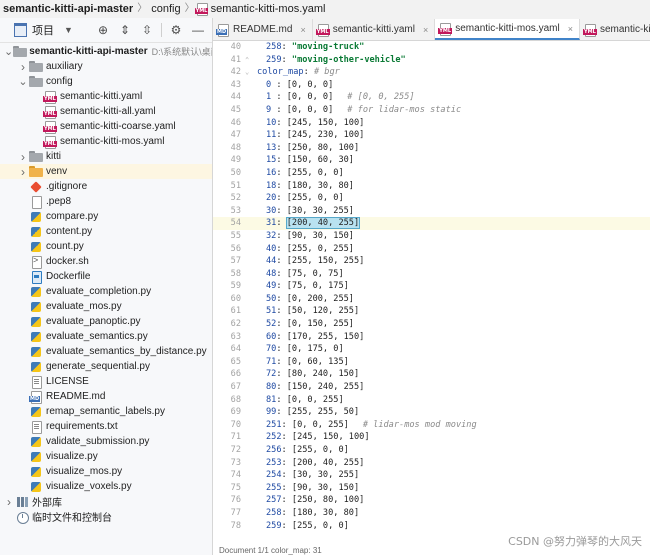  Describe the element at coordinates (106, 261) in the screenshot. I see `tree-item: docker.sh` at that location.